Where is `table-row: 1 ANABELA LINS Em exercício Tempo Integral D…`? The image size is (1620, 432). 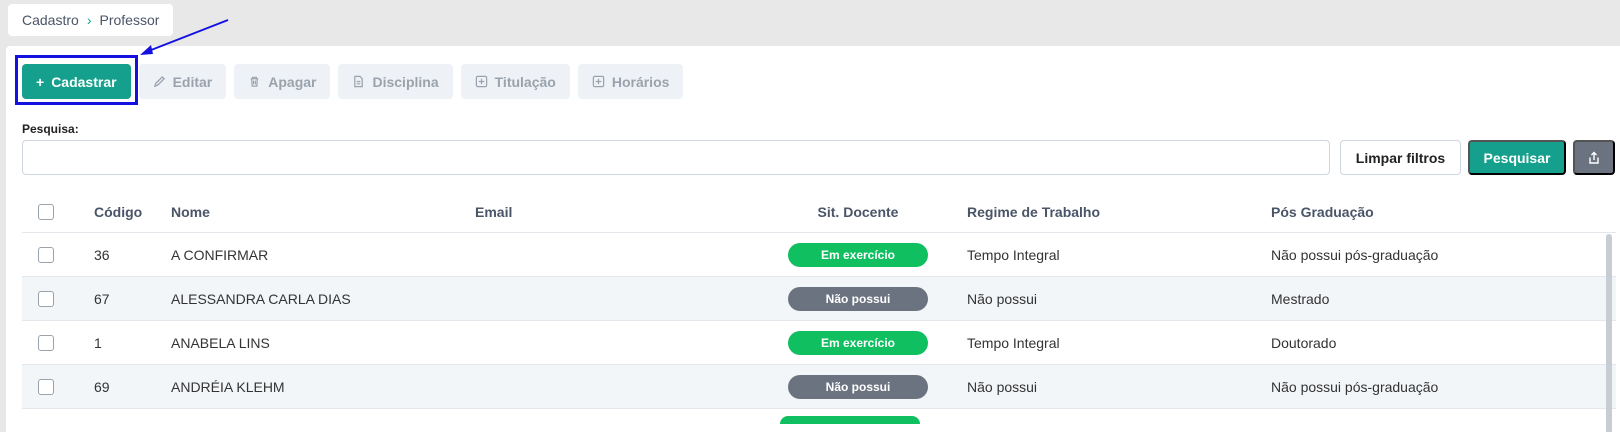
table-row: 1 ANABELA LINS Em exercício Tempo Integral D… is located at coordinates (819, 343).